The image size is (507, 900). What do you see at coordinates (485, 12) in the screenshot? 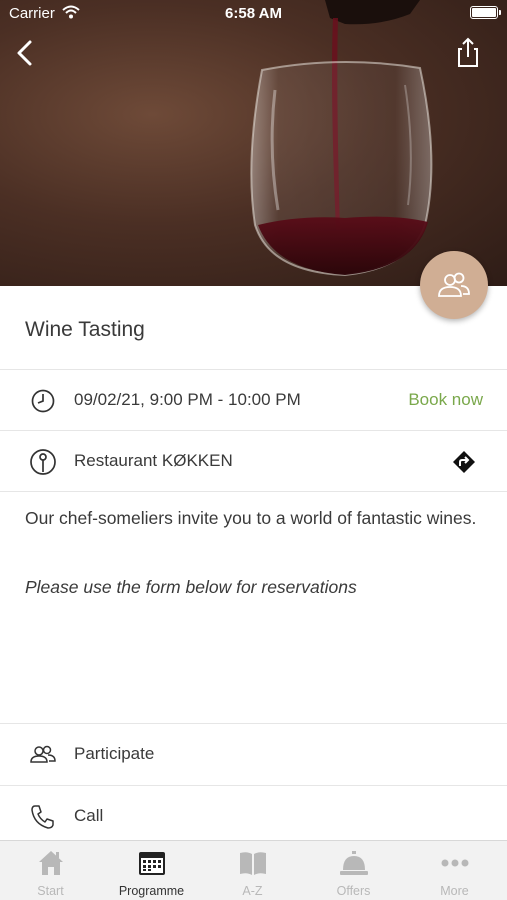
I see `battery-icon` at bounding box center [485, 12].